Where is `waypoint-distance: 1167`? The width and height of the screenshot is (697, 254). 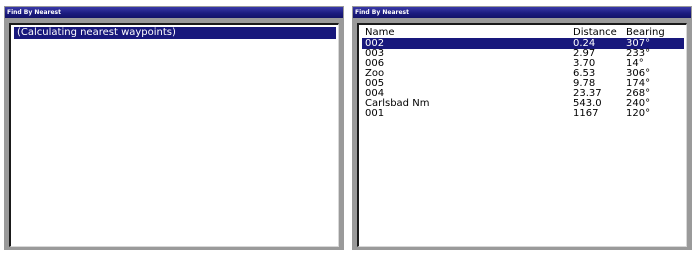
waypoint-distance: 1167 is located at coordinates (586, 113).